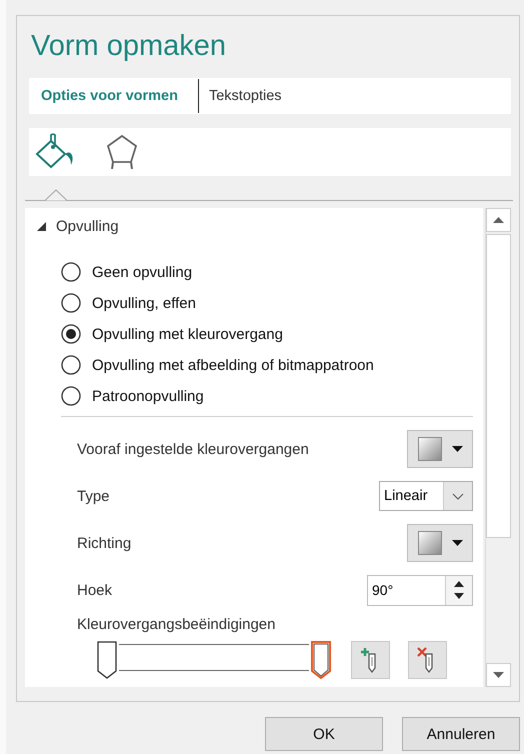 The width and height of the screenshot is (524, 754). Describe the element at coordinates (94, 590) in the screenshot. I see `setting-label: Hoek` at that location.